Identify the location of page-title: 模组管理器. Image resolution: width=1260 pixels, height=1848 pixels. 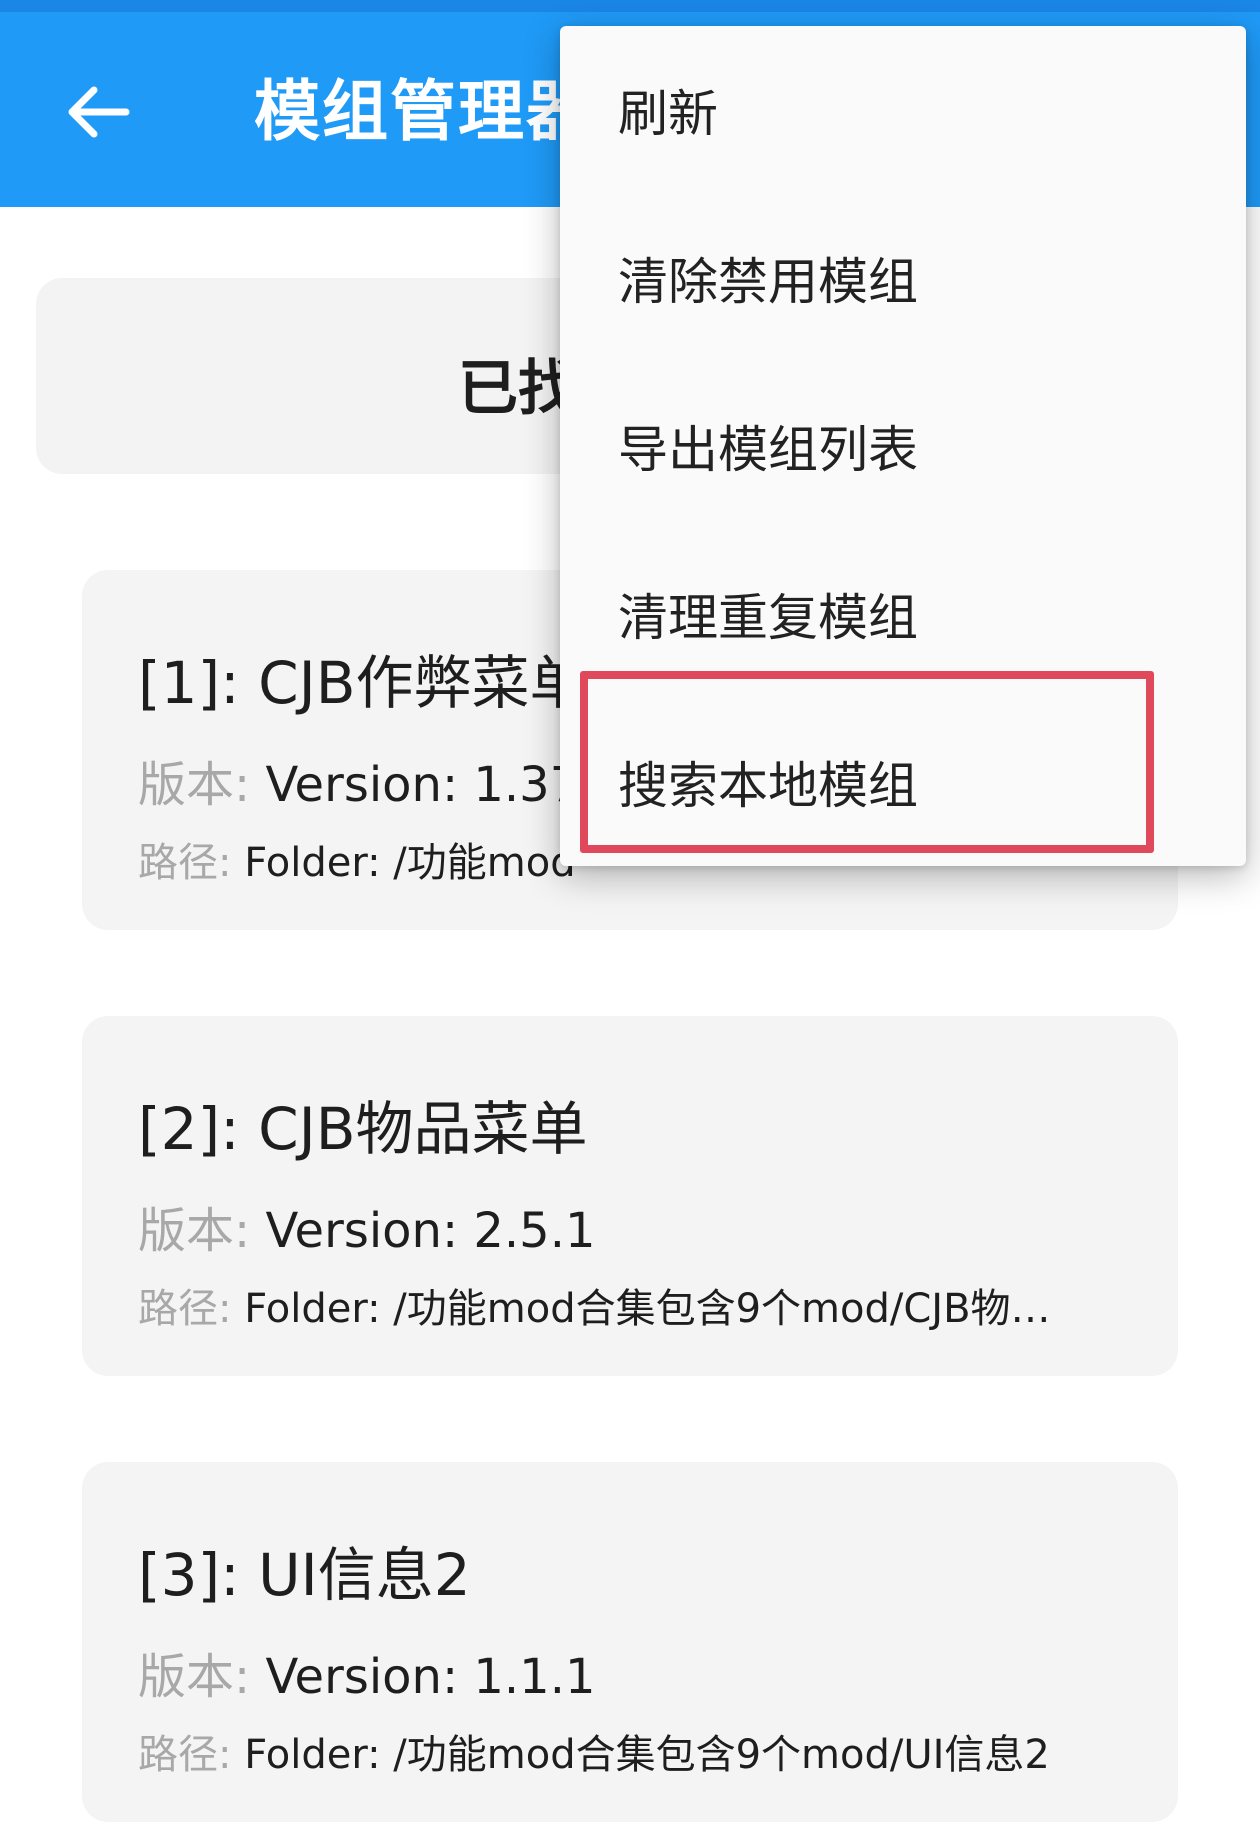
(424, 111).